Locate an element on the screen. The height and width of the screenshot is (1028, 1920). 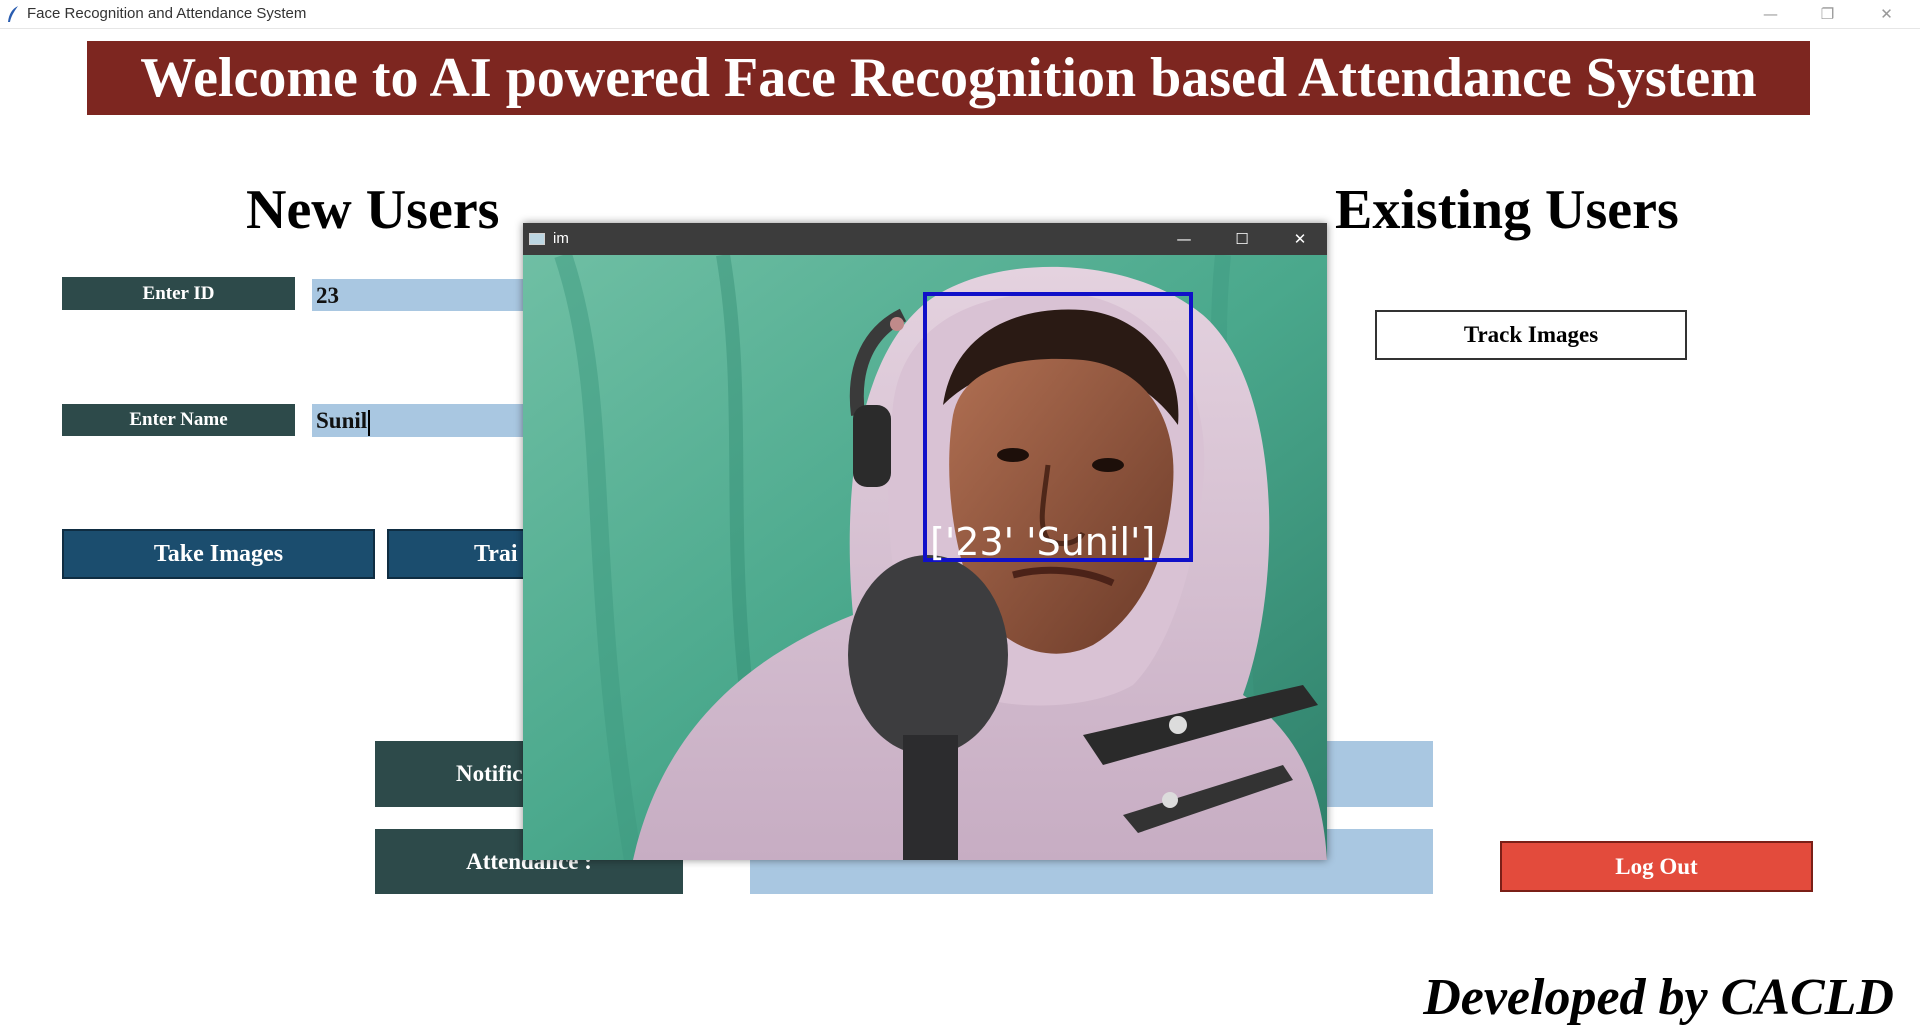
headphone-dot is located at coordinates (897, 324).